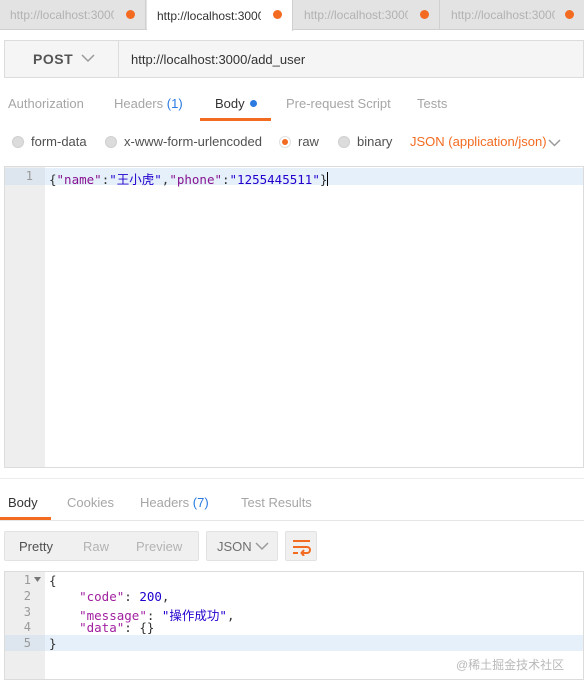 This screenshot has width=584, height=690. What do you see at coordinates (36, 546) in the screenshot?
I see `view-pretty-button: Pretty` at bounding box center [36, 546].